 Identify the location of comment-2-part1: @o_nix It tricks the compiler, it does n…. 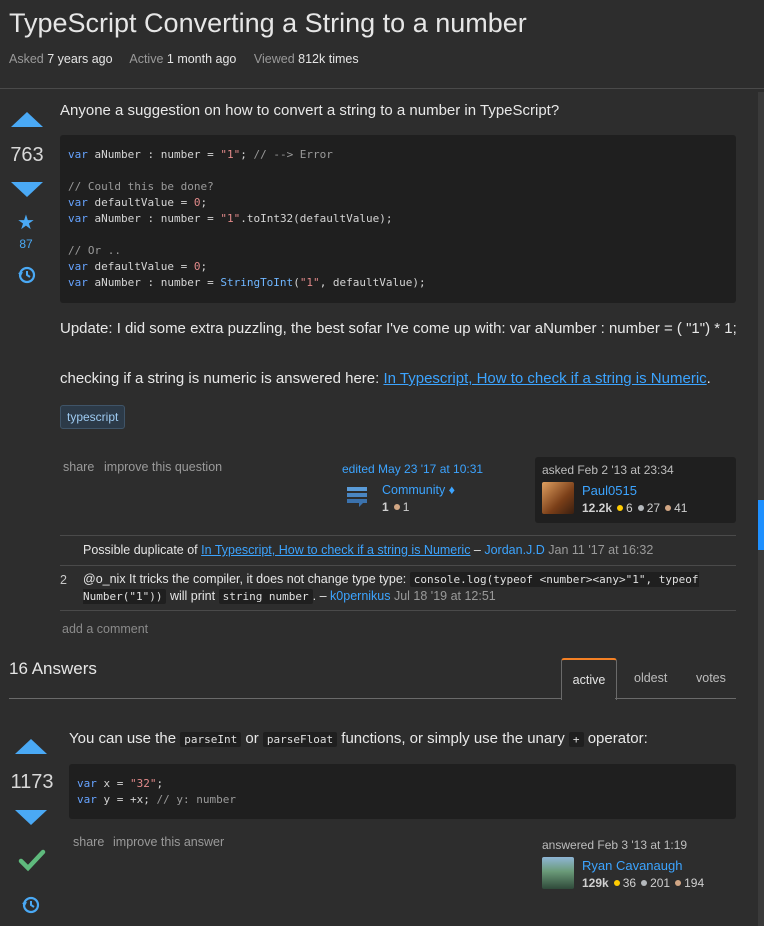
(246, 579).